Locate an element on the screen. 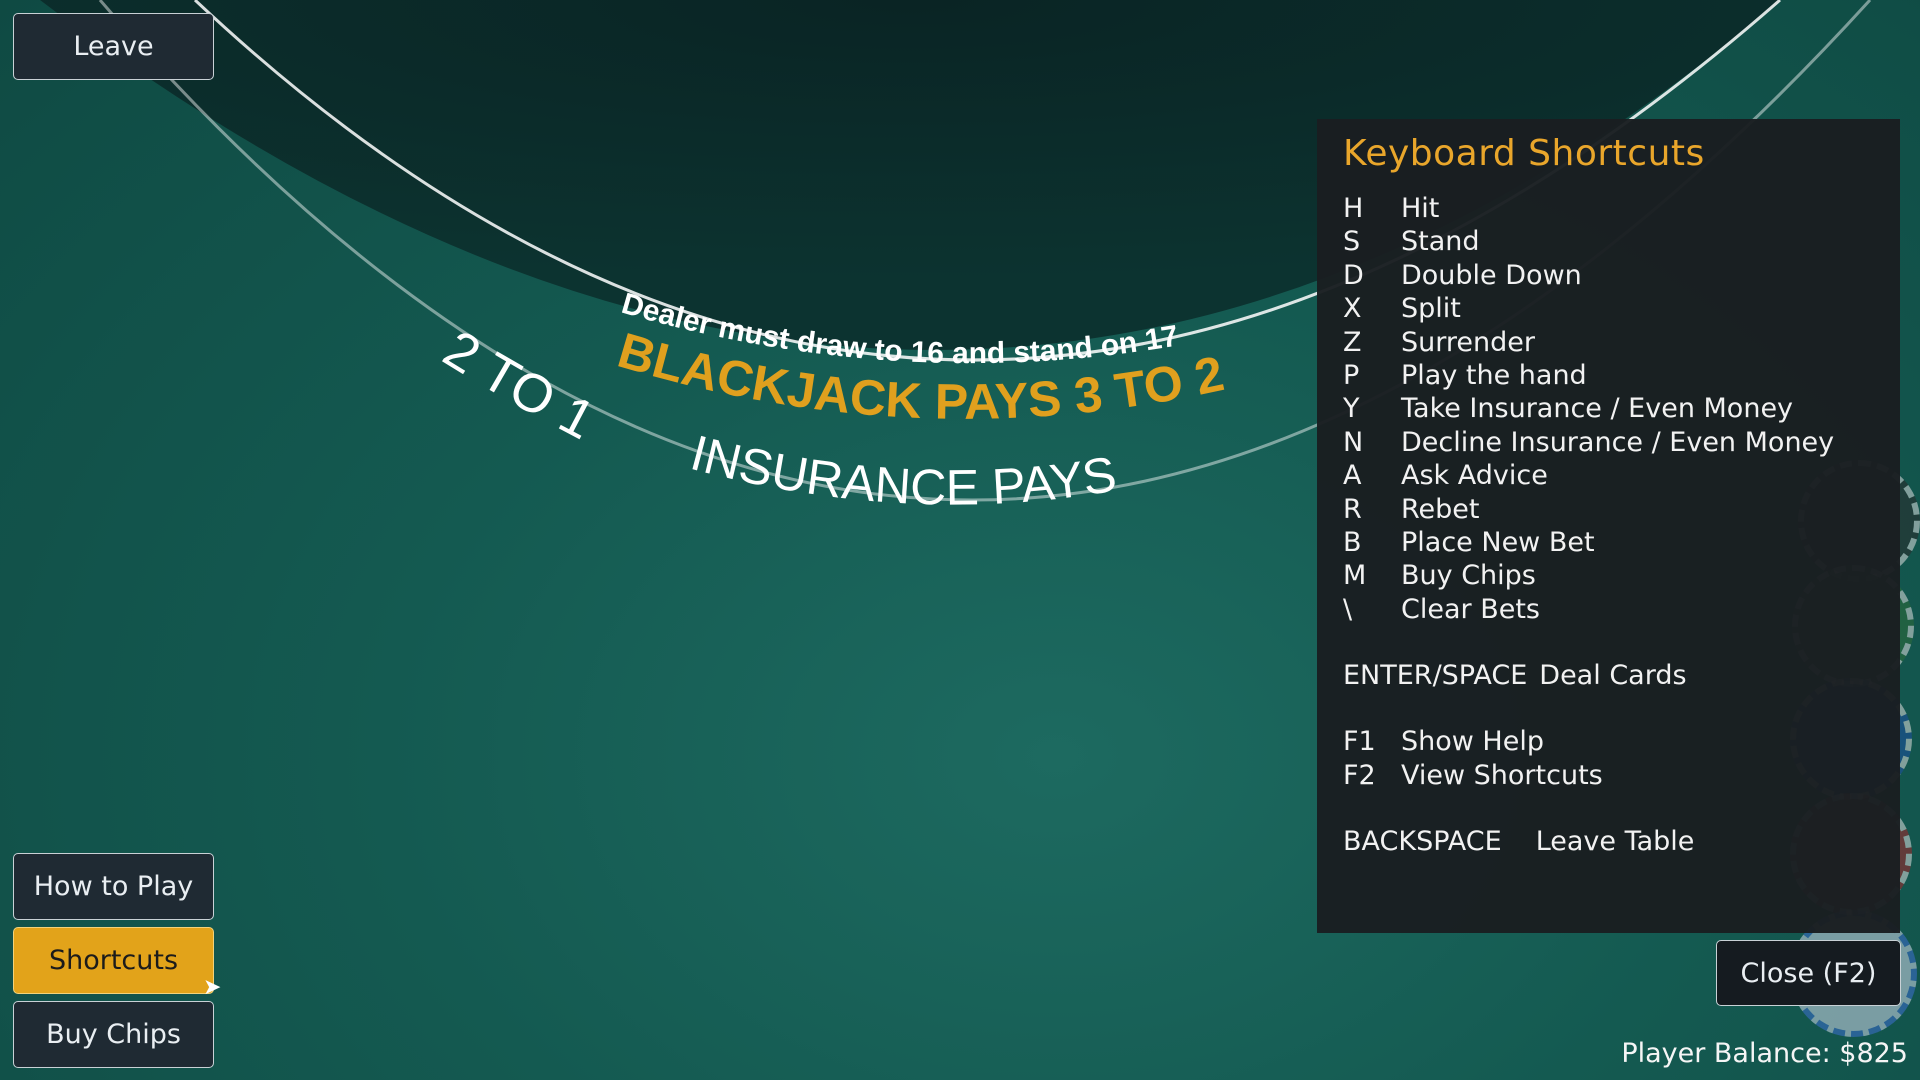  shortcut-row-leave: BACKSPACE Leave Table is located at coordinates (1608, 841).